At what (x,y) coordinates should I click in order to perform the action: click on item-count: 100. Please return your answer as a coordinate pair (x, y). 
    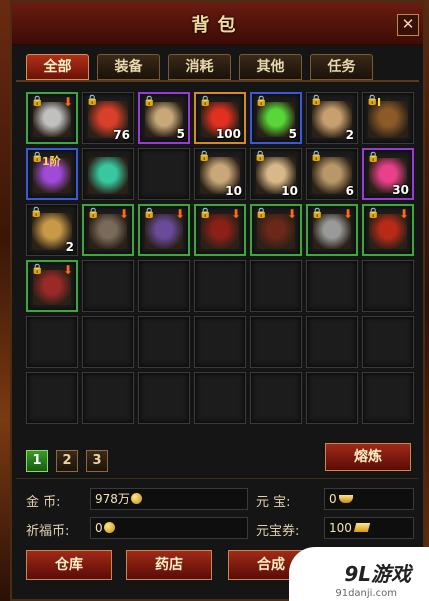
    Looking at the image, I should click on (228, 134).